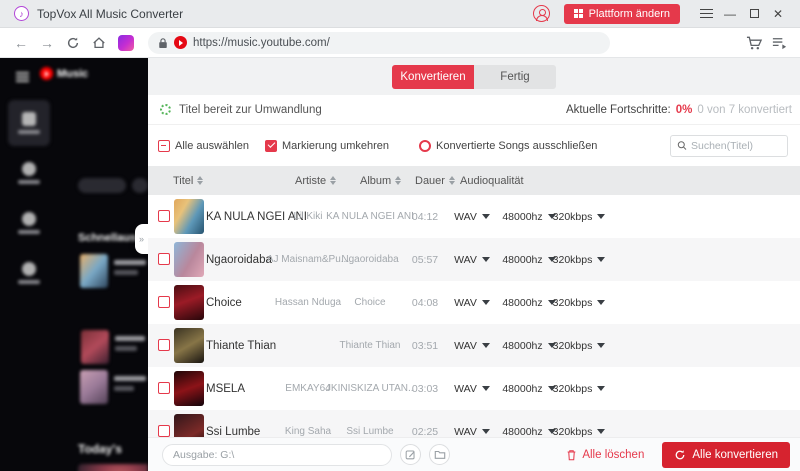  Describe the element at coordinates (140, 185) in the screenshot. I see `ytm-chip` at that location.